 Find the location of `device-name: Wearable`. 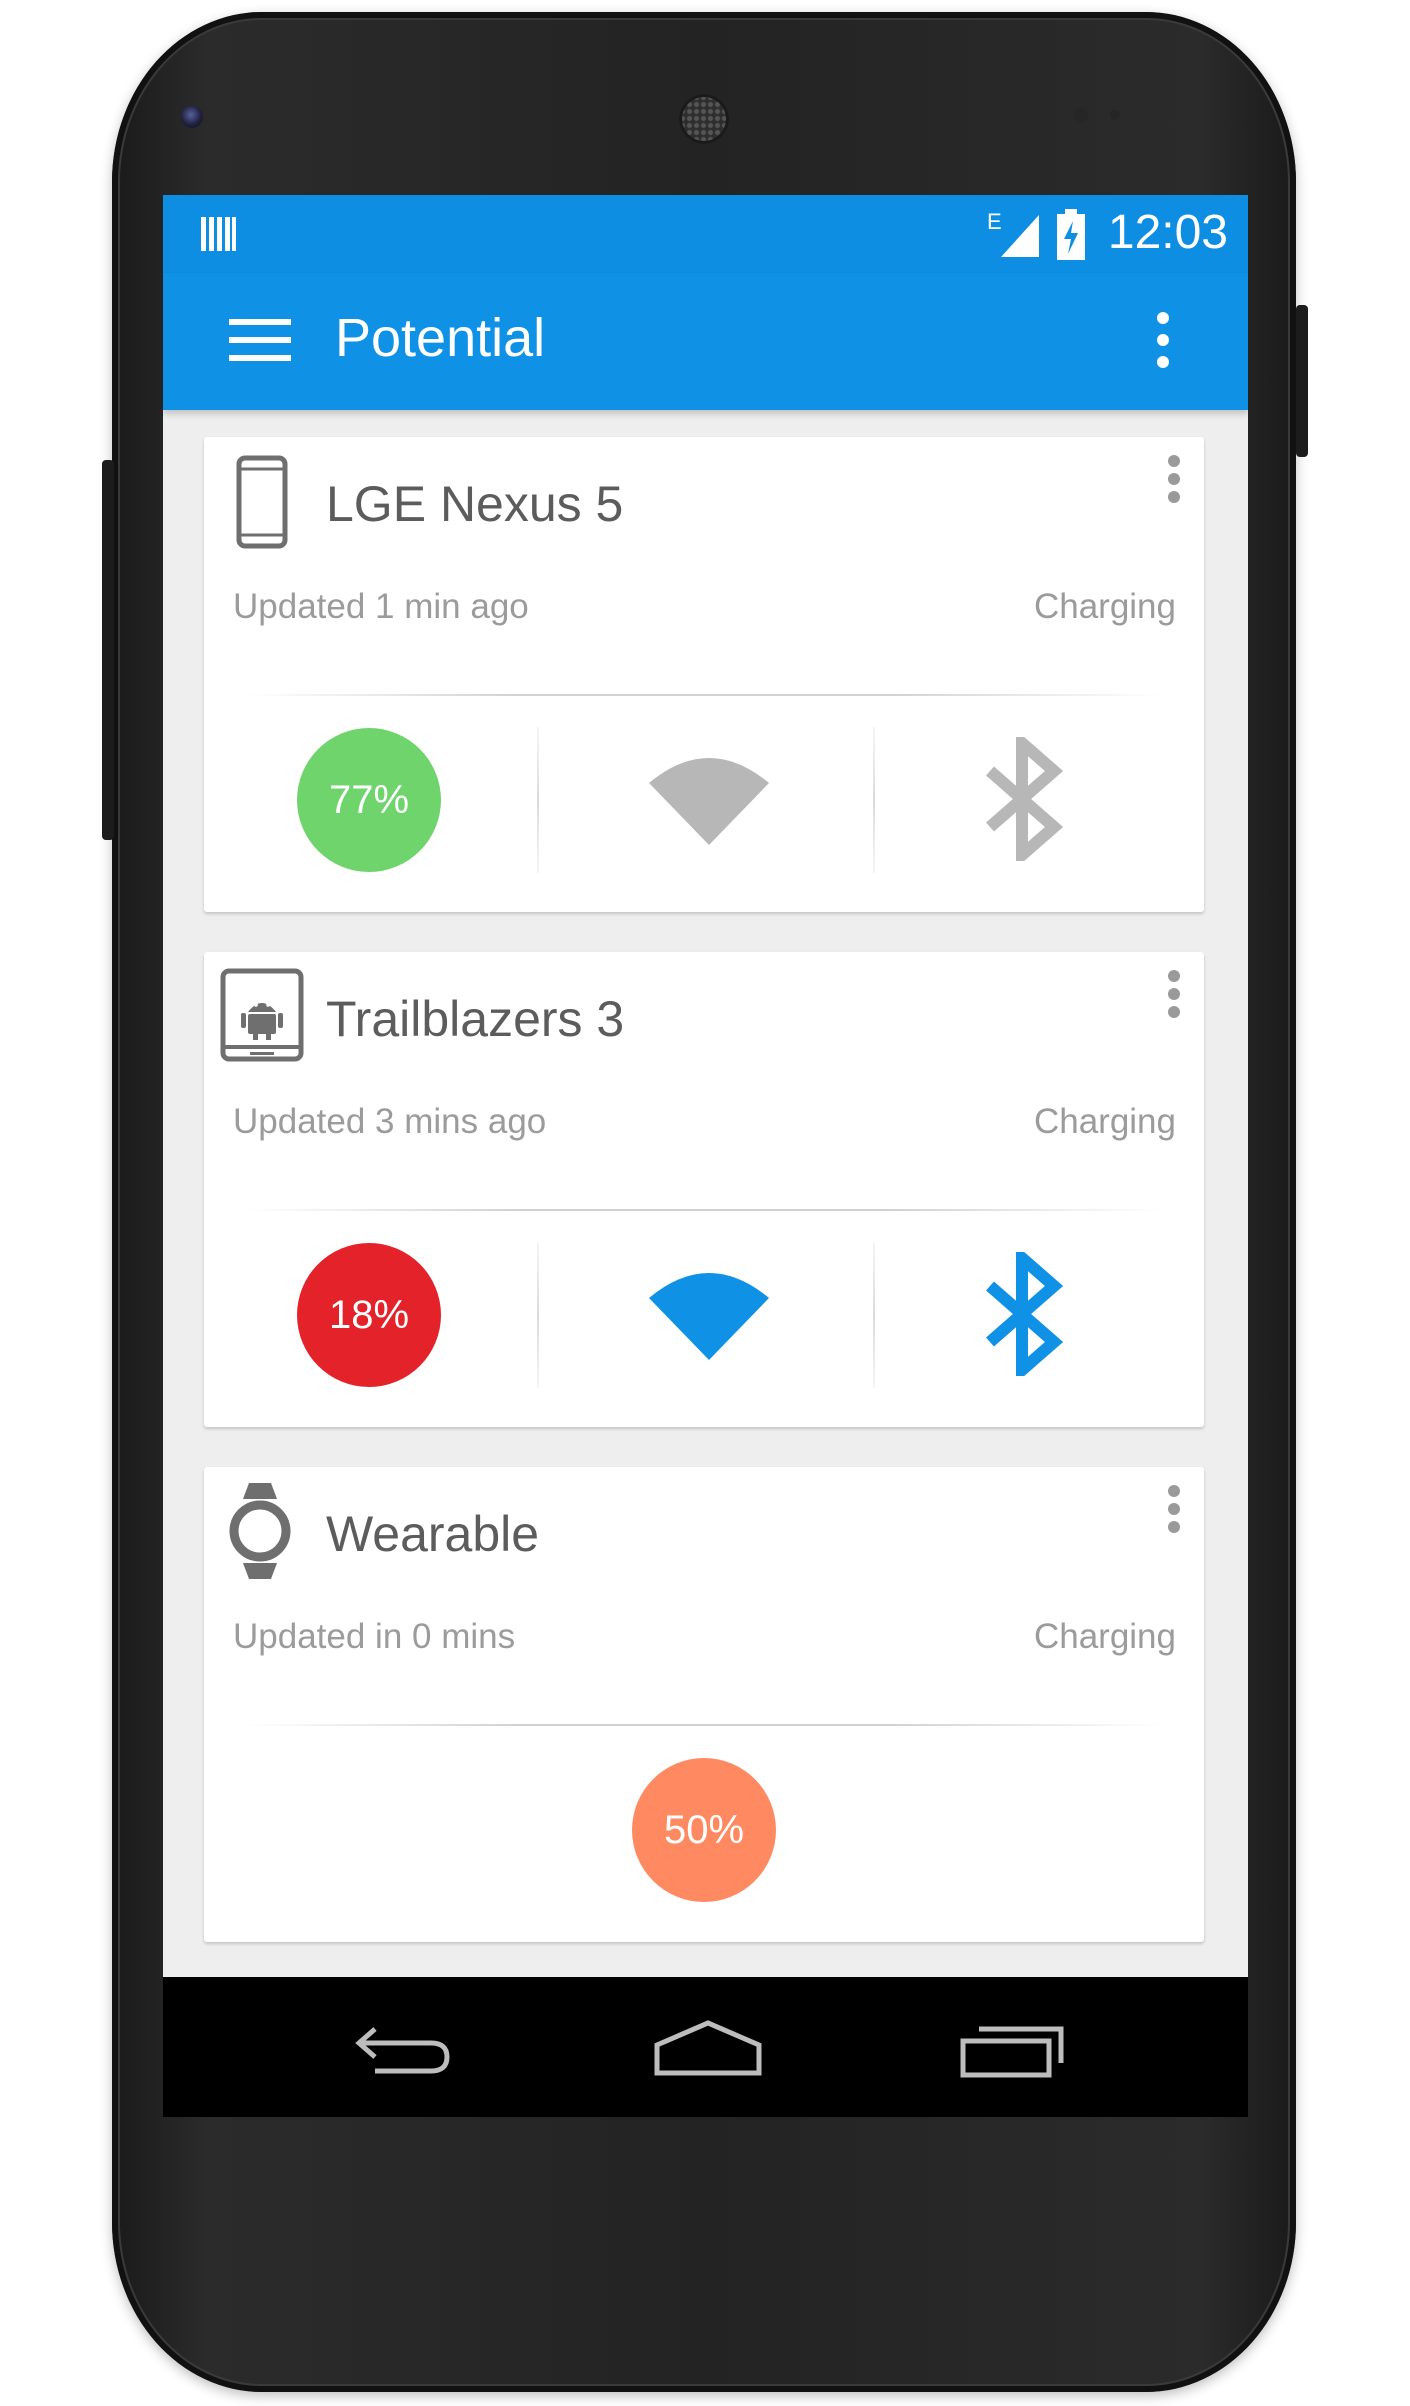

device-name: Wearable is located at coordinates (433, 1534).